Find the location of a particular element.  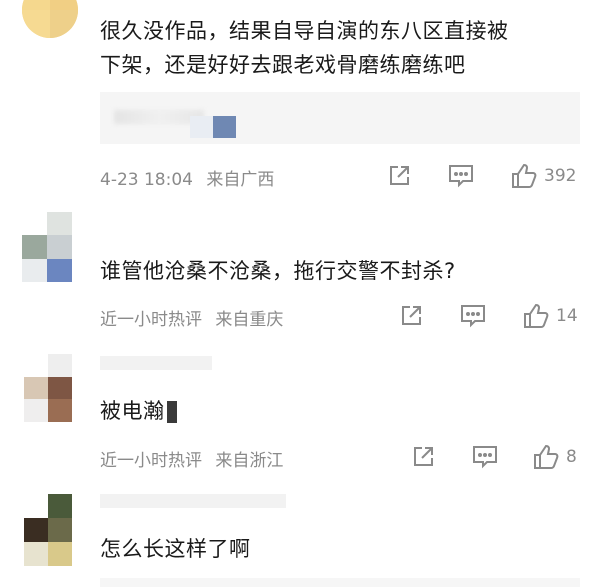

comment-meta: 4-23 18:04 来自广西 is located at coordinates (187, 177).